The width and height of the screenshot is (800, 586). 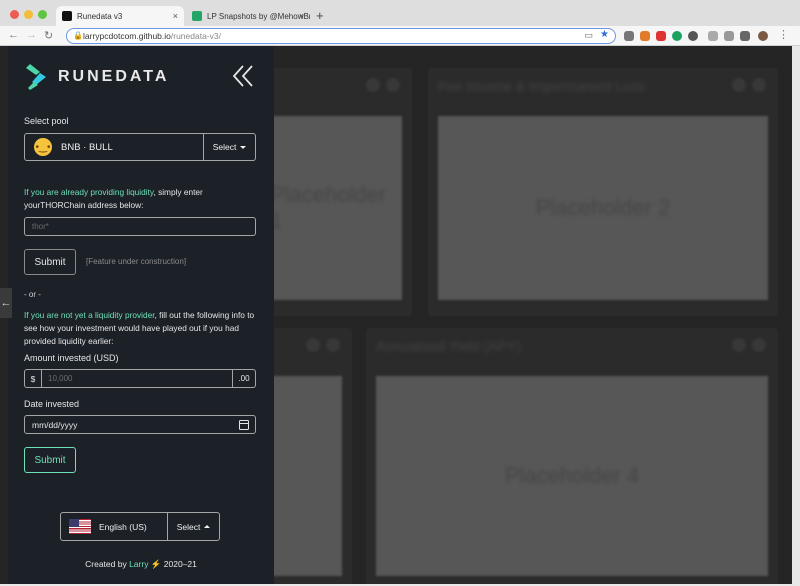 What do you see at coordinates (207, 526) in the screenshot?
I see `caret-up-icon` at bounding box center [207, 526].